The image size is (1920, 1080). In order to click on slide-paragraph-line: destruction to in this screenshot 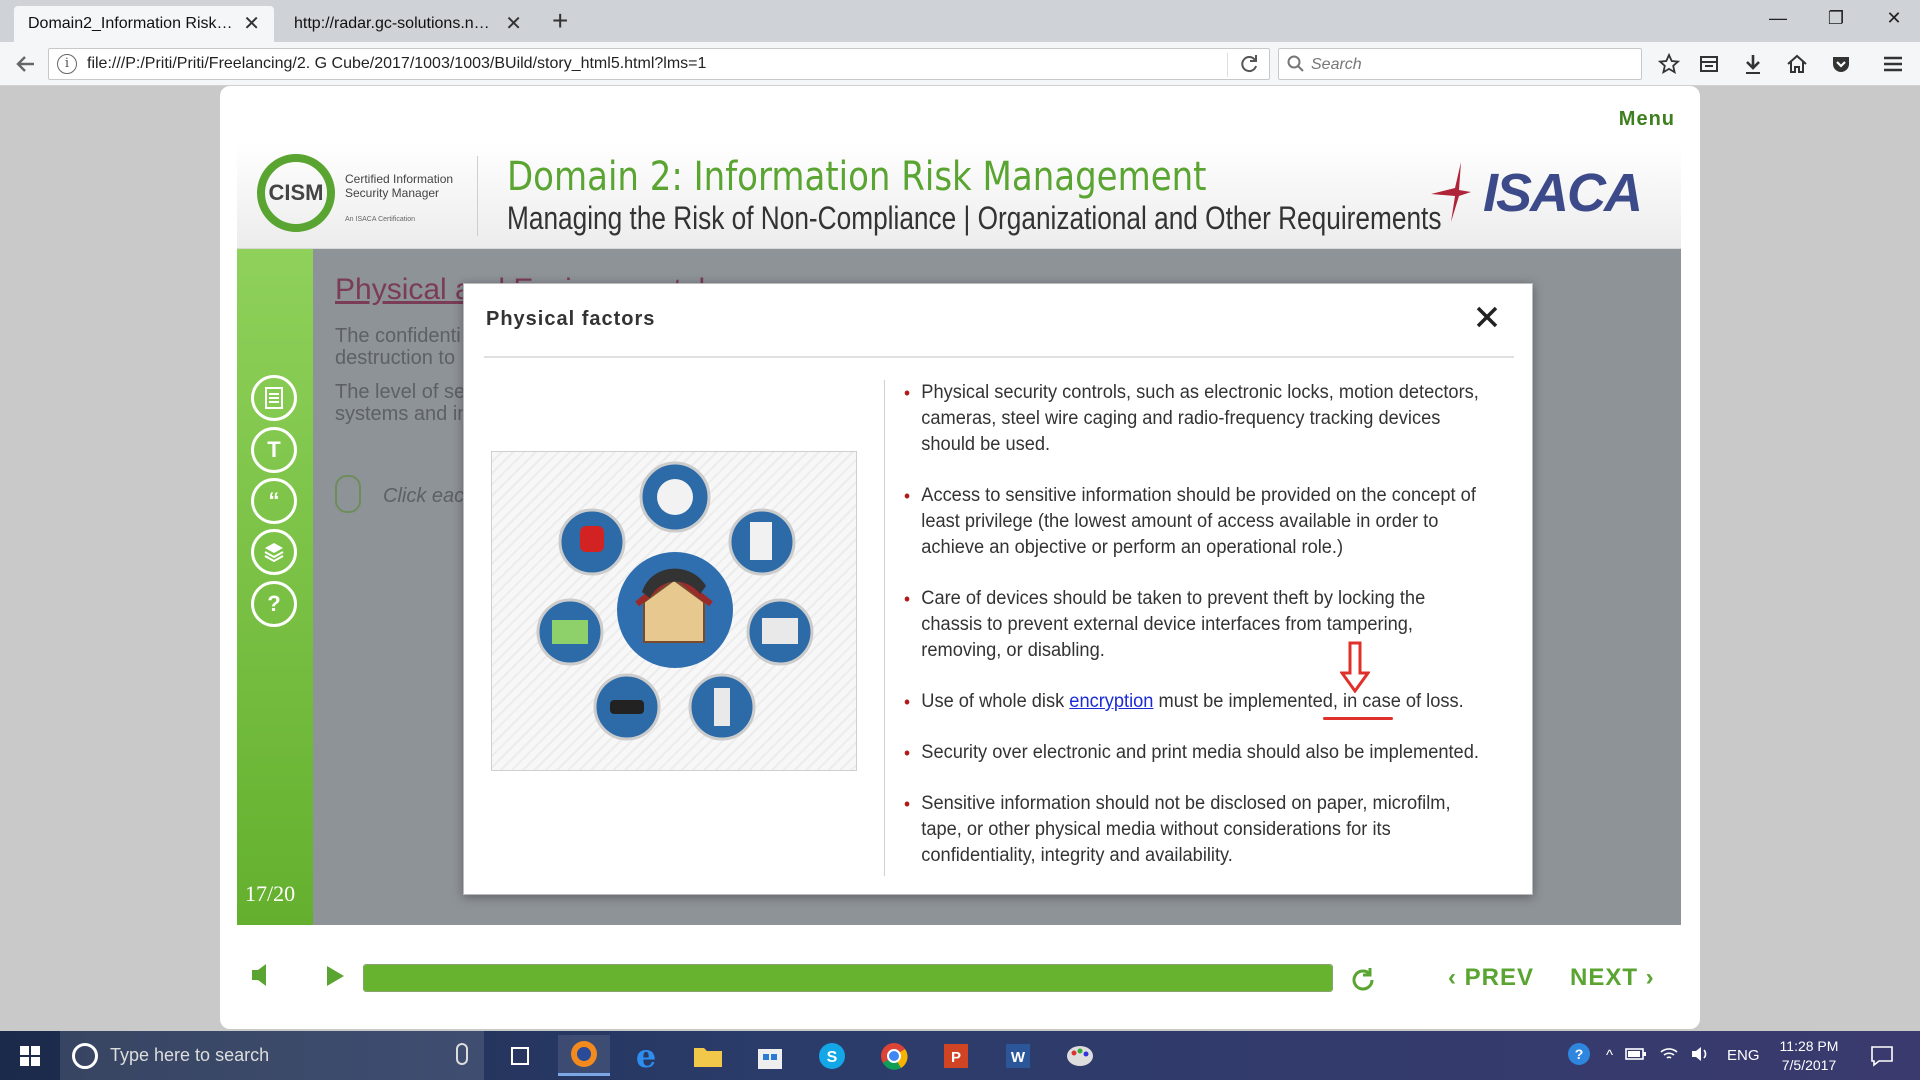, I will do `click(395, 358)`.